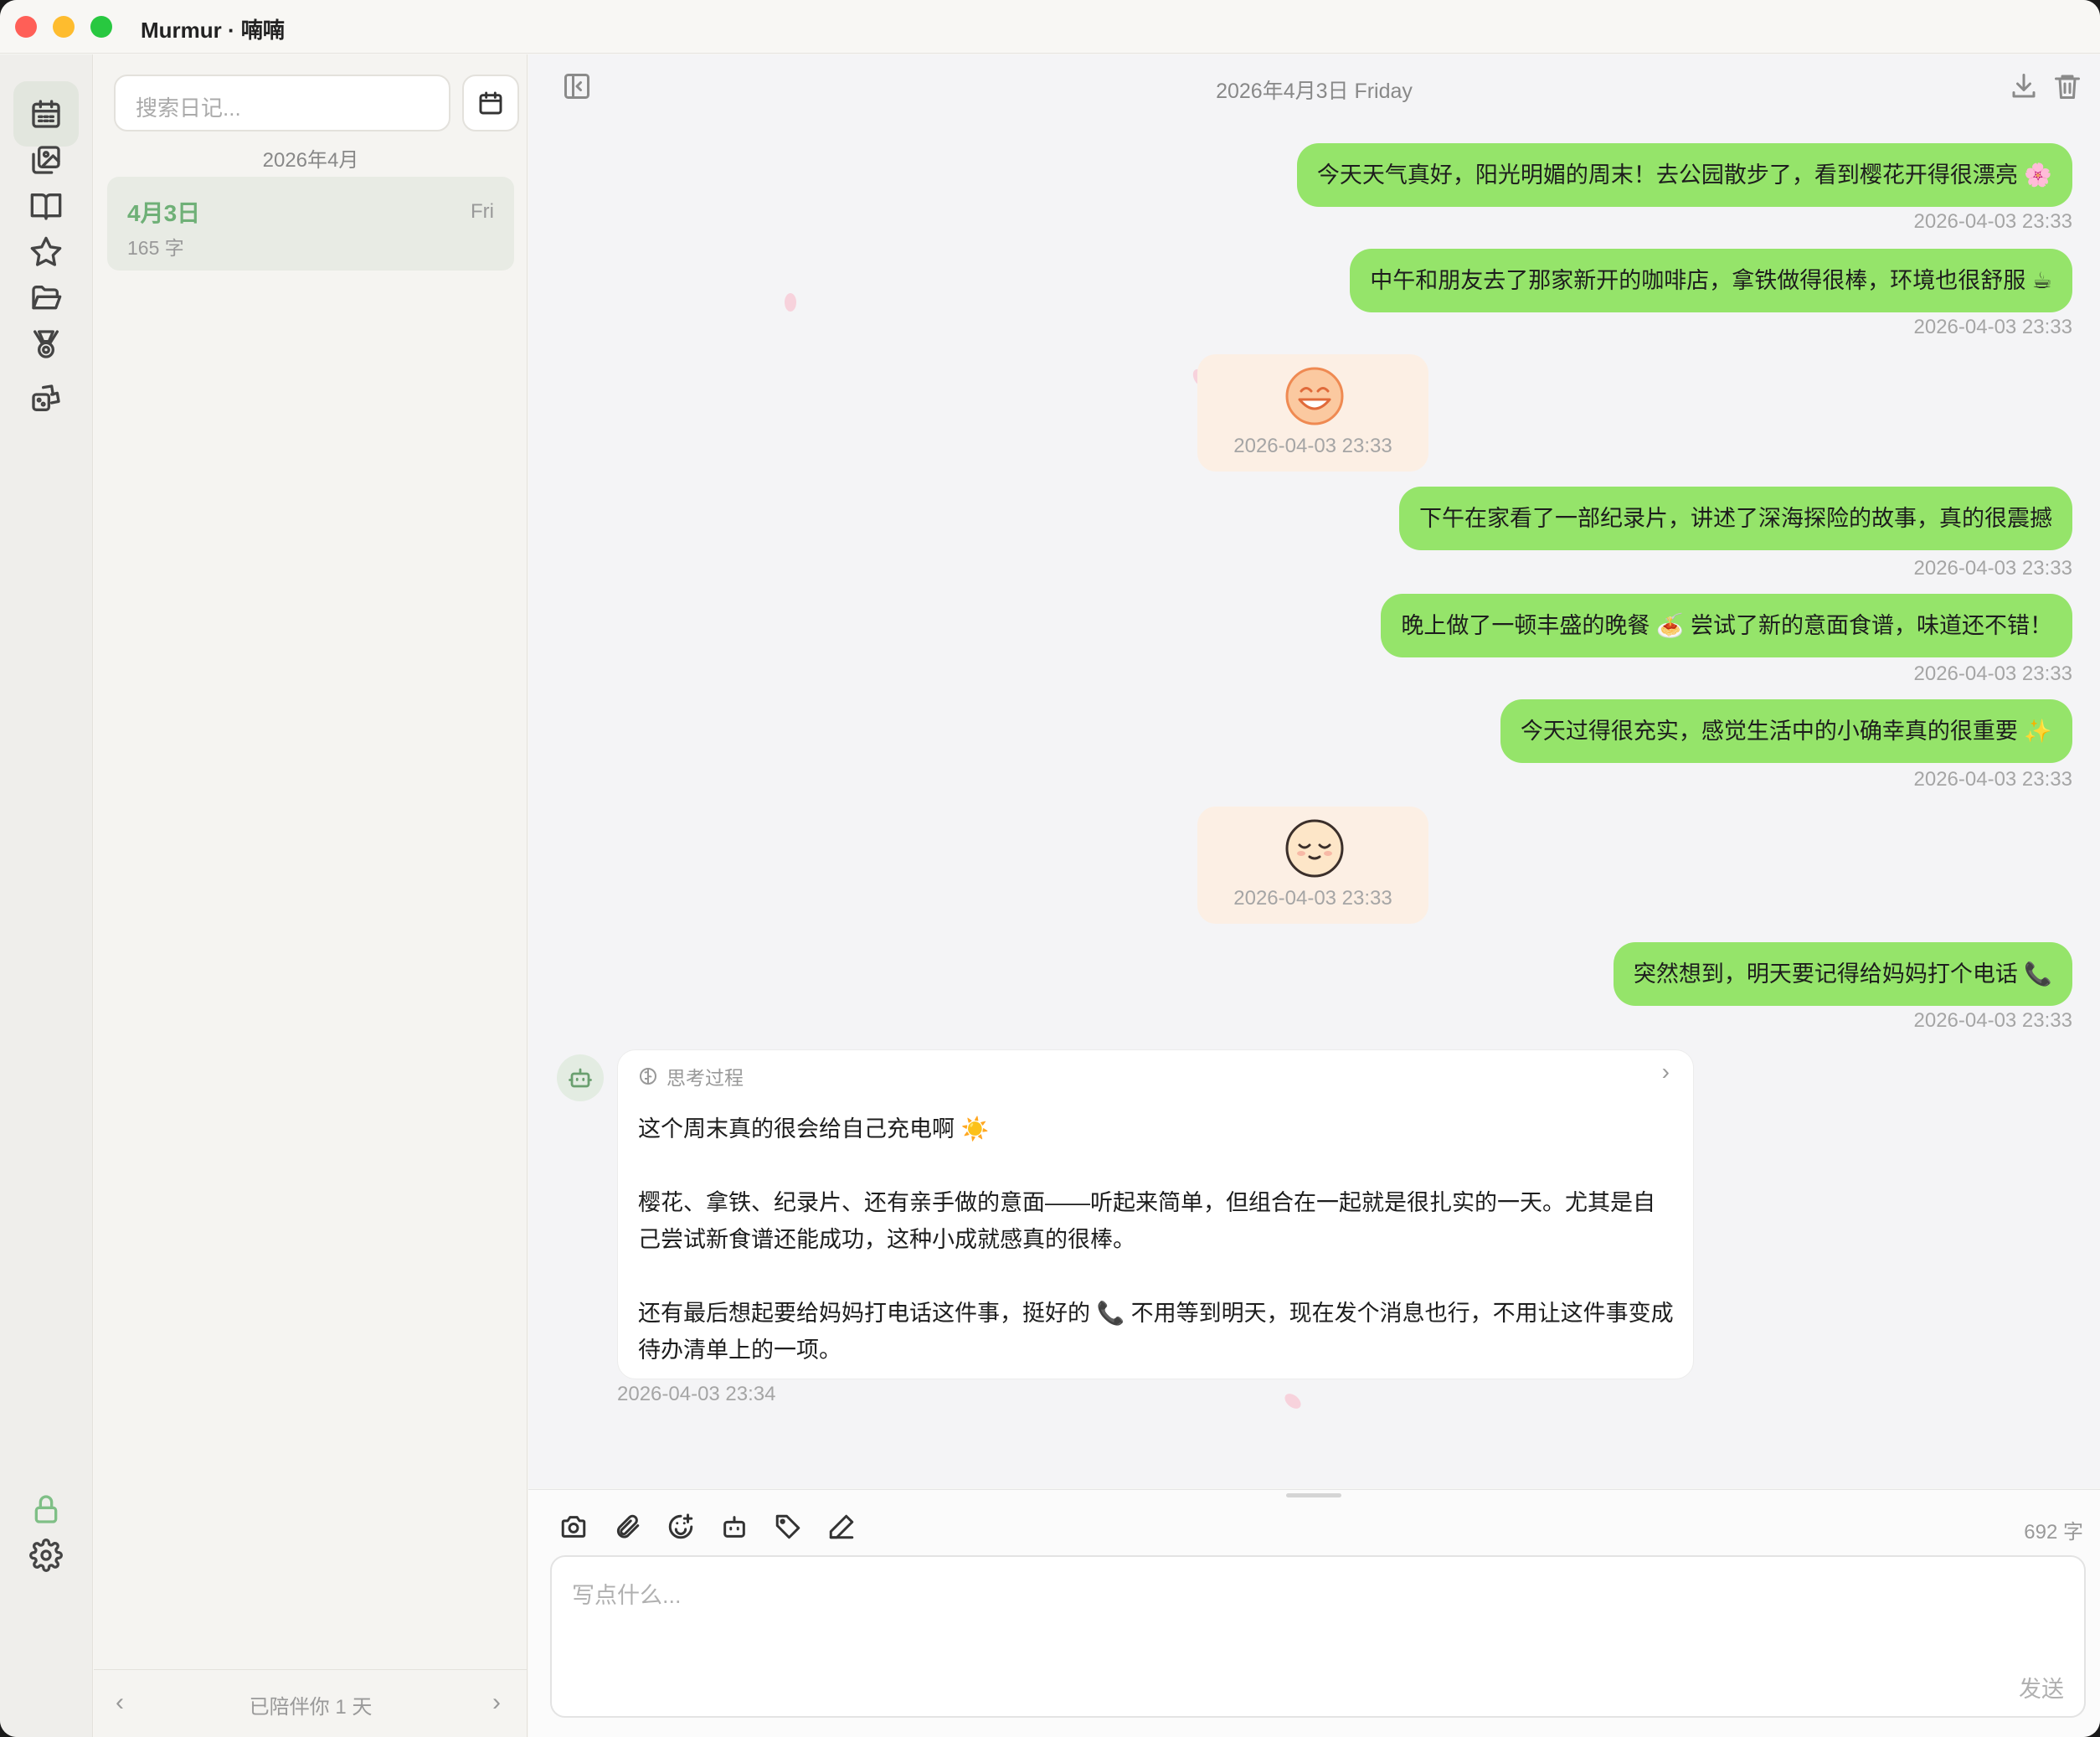 Image resolution: width=2100 pixels, height=1737 pixels. What do you see at coordinates (164, 213) in the screenshot?
I see `entry-date: 4月3日` at bounding box center [164, 213].